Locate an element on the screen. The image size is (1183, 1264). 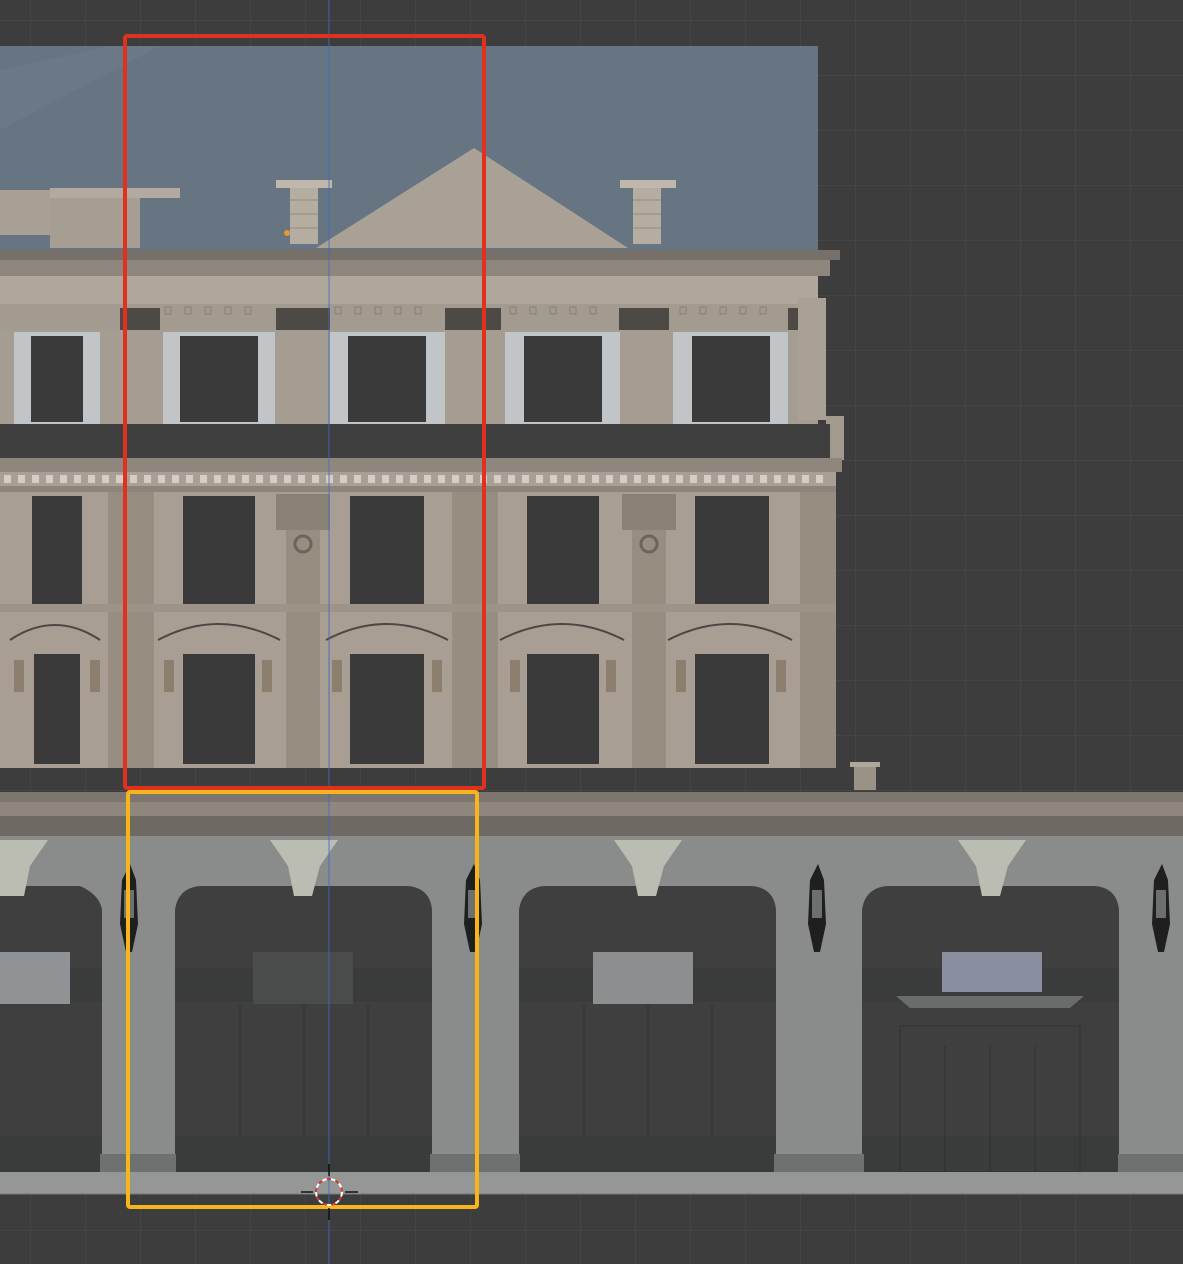
origin-point-icon is located at coordinates (287, 233).